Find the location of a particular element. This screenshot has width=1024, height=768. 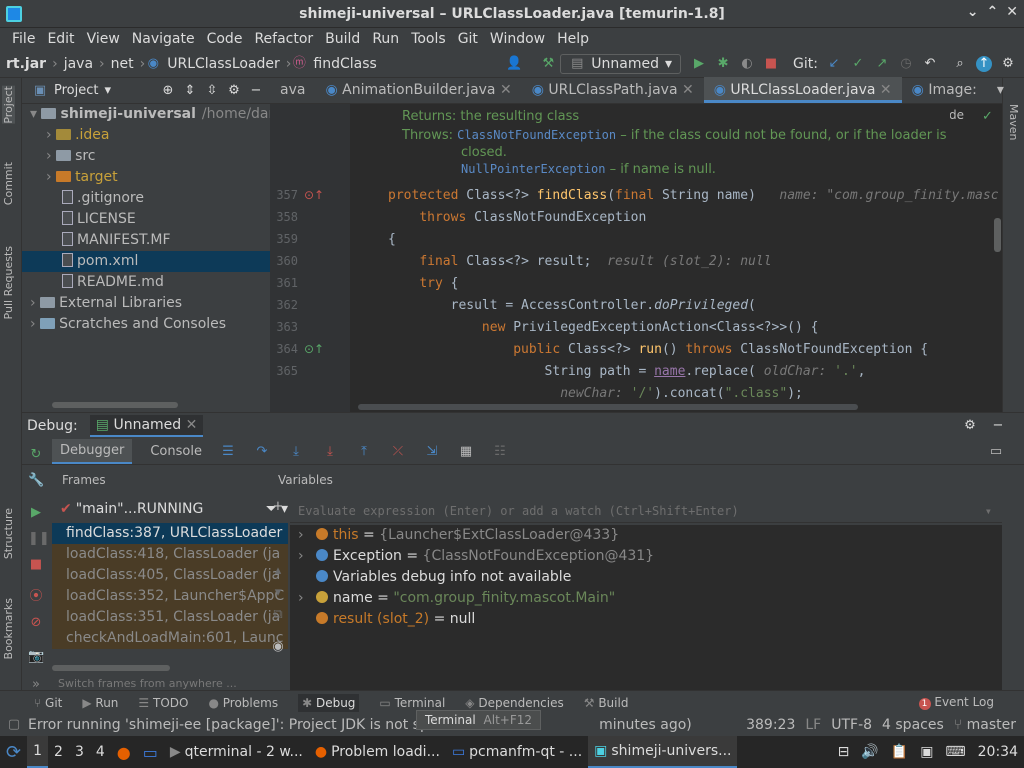

search-icon: ⌕ is located at coordinates (960, 64).